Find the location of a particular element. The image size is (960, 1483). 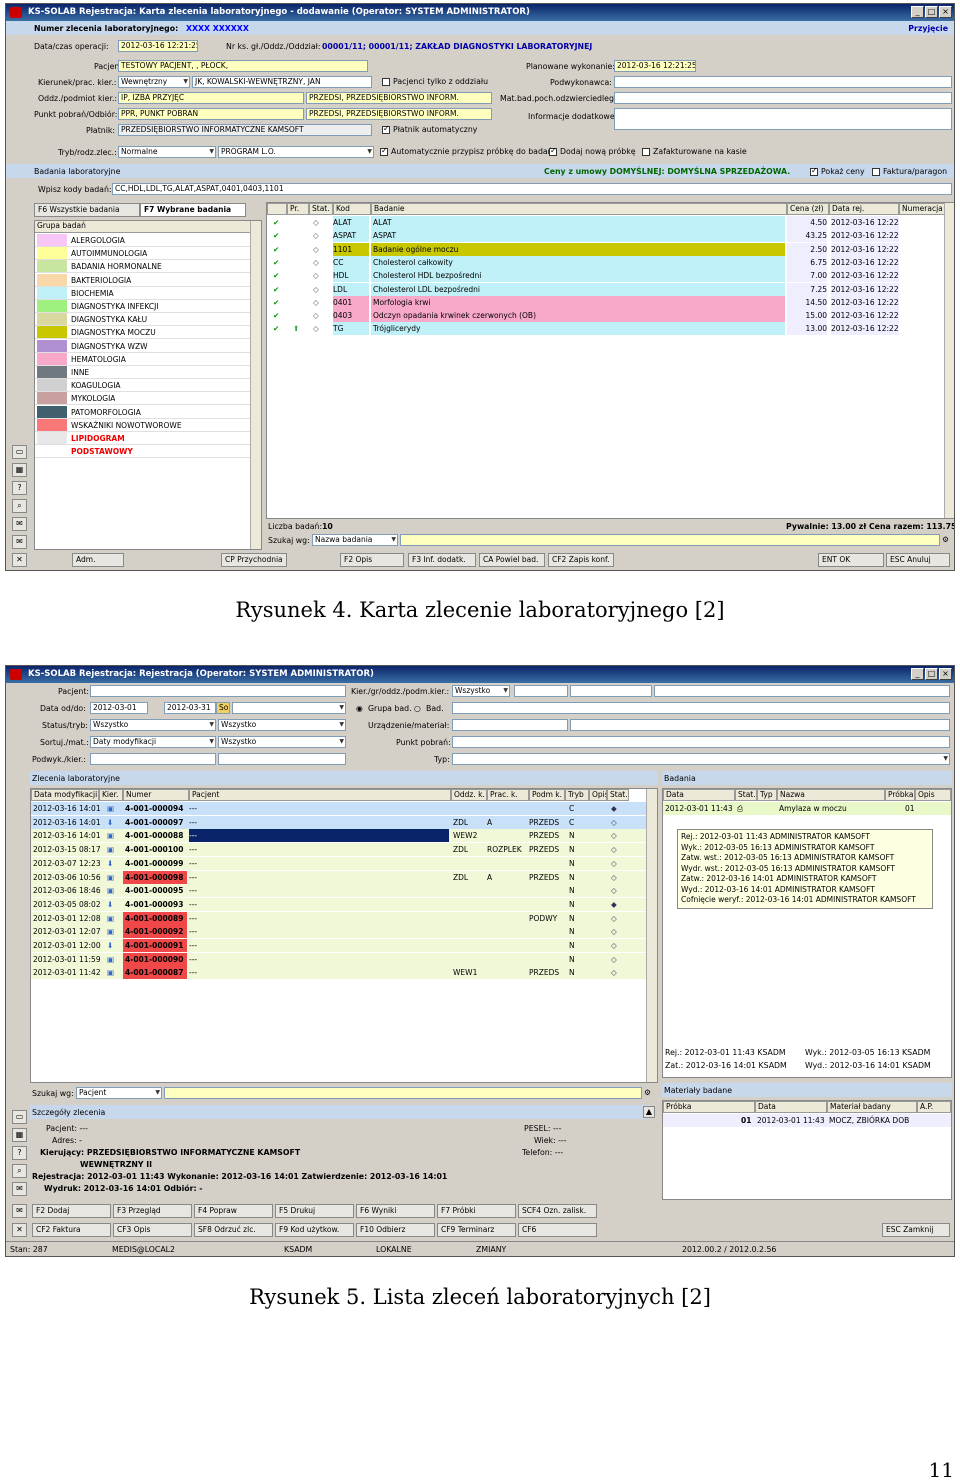

search-input is located at coordinates (670, 540).